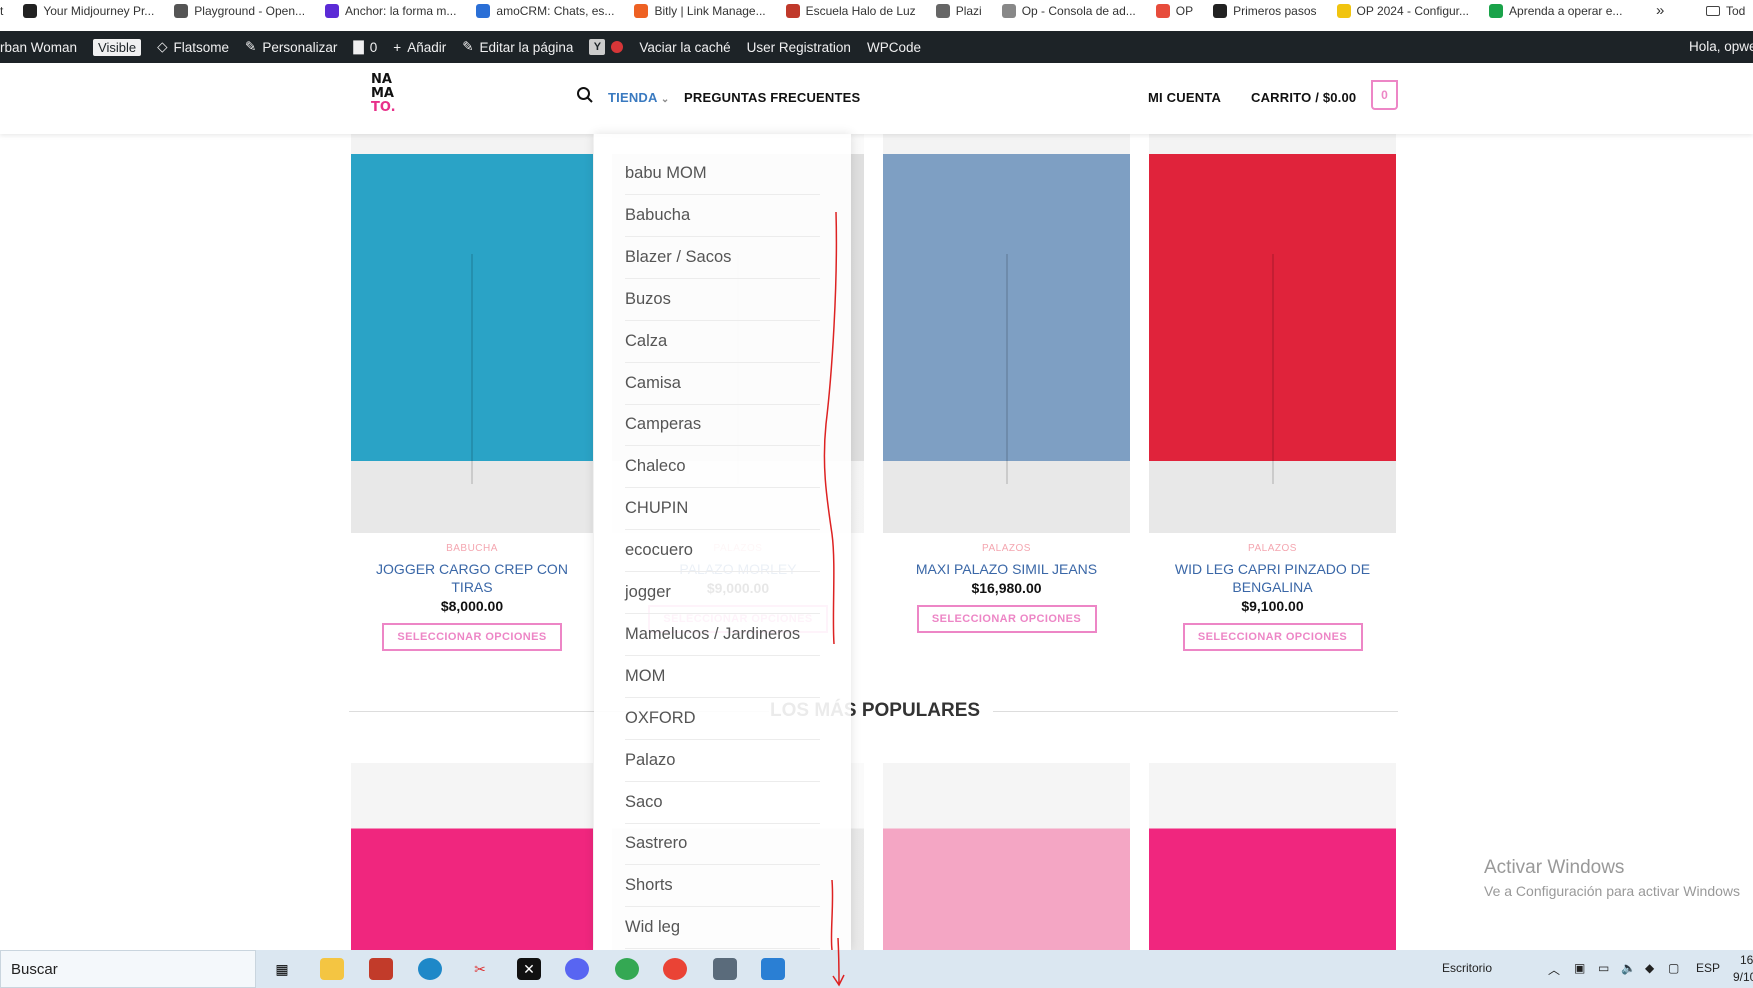  I want to click on discord-icon, so click(577, 969).